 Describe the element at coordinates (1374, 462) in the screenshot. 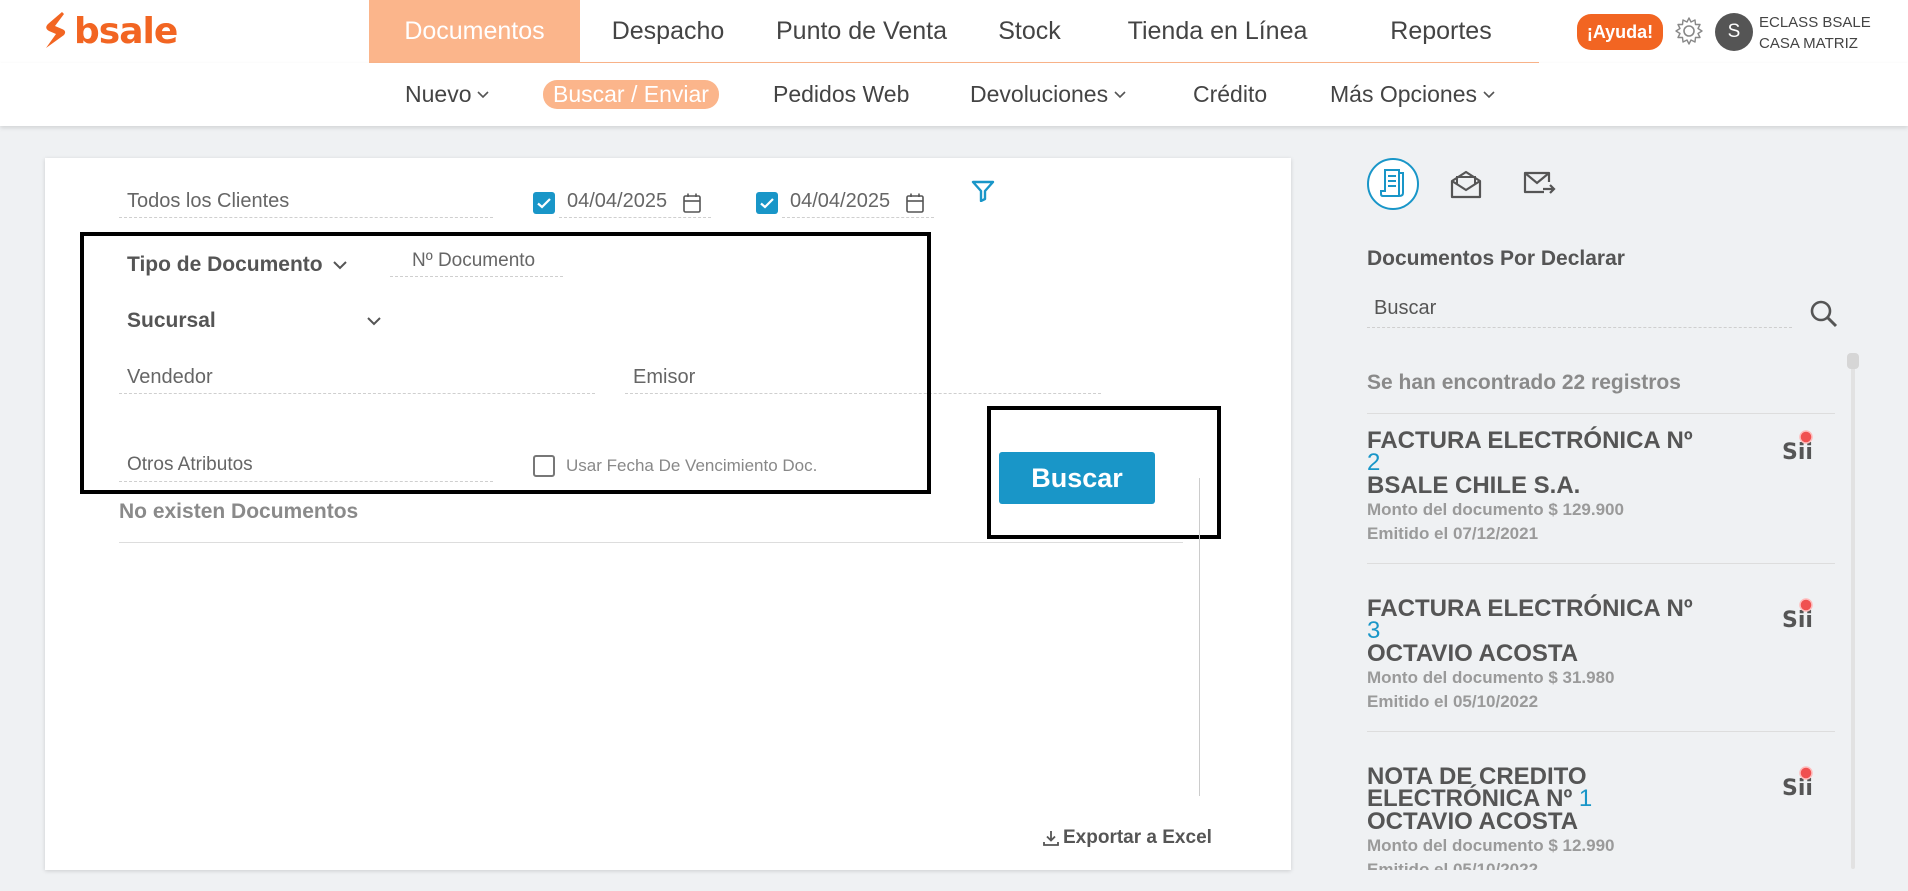

I see `document-number: 2` at that location.